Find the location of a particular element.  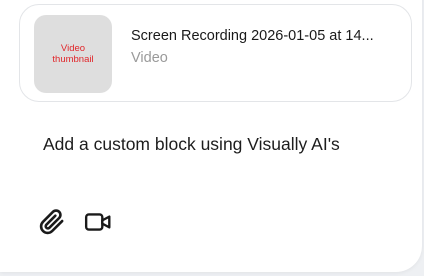

thumbnail-placeholder-label: Video thumbnail is located at coordinates (73, 54).